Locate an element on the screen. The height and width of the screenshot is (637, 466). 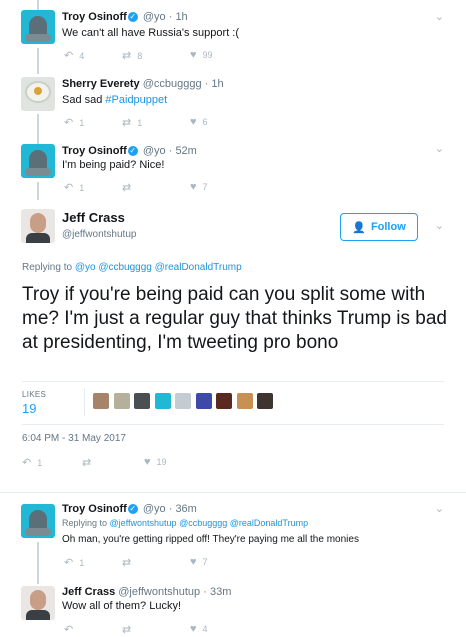
like-button: ♥ 99 is located at coordinates (201, 55).